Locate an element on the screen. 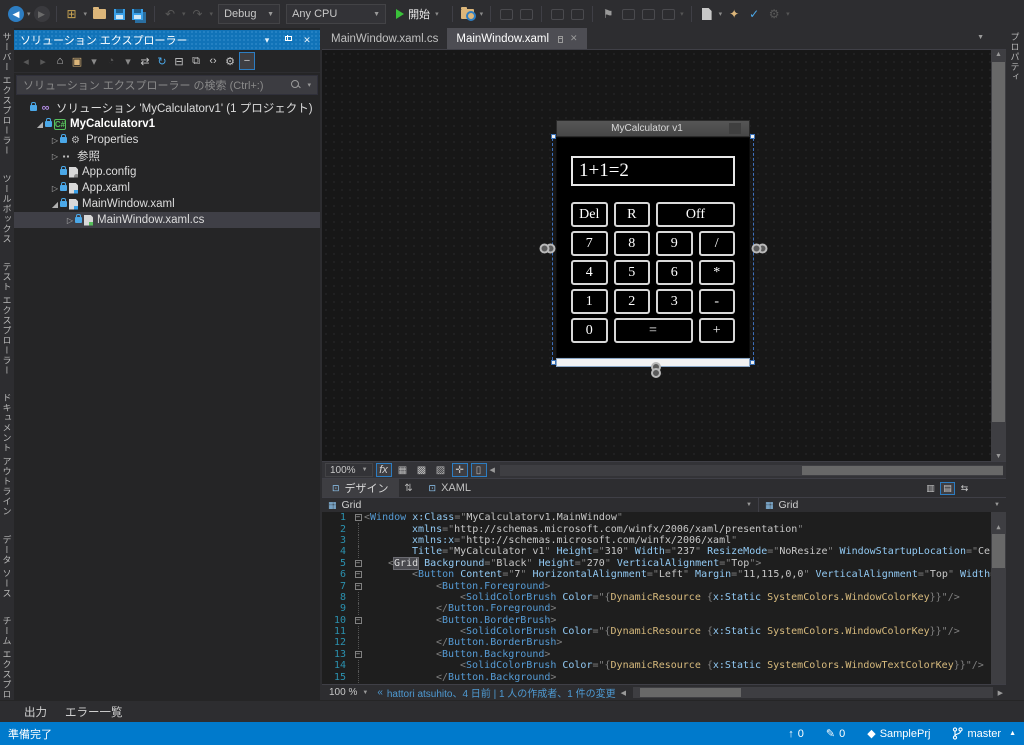 The width and height of the screenshot is (1024, 745). left-tab-4: データ ソース is located at coordinates (7, 567).